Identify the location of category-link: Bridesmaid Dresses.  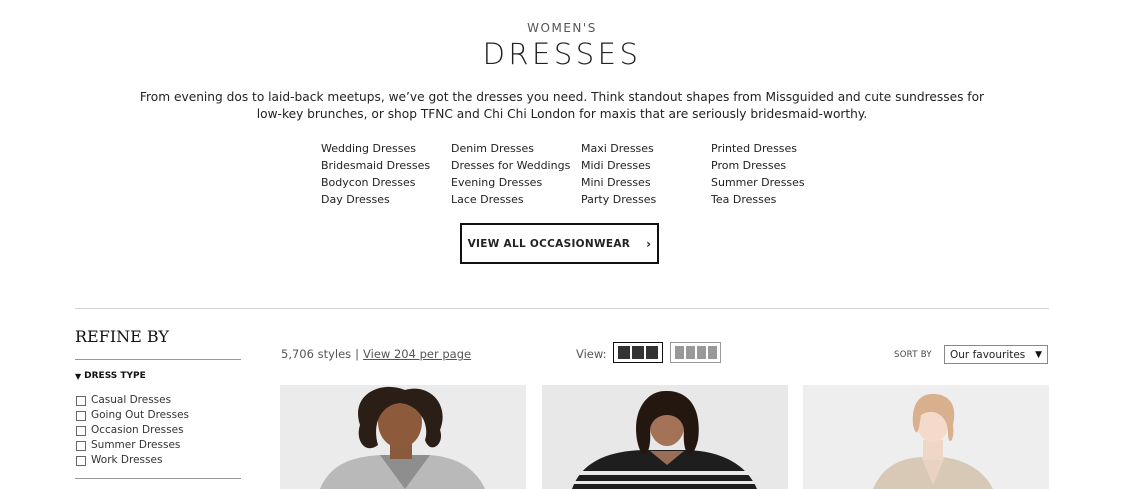
(375, 165).